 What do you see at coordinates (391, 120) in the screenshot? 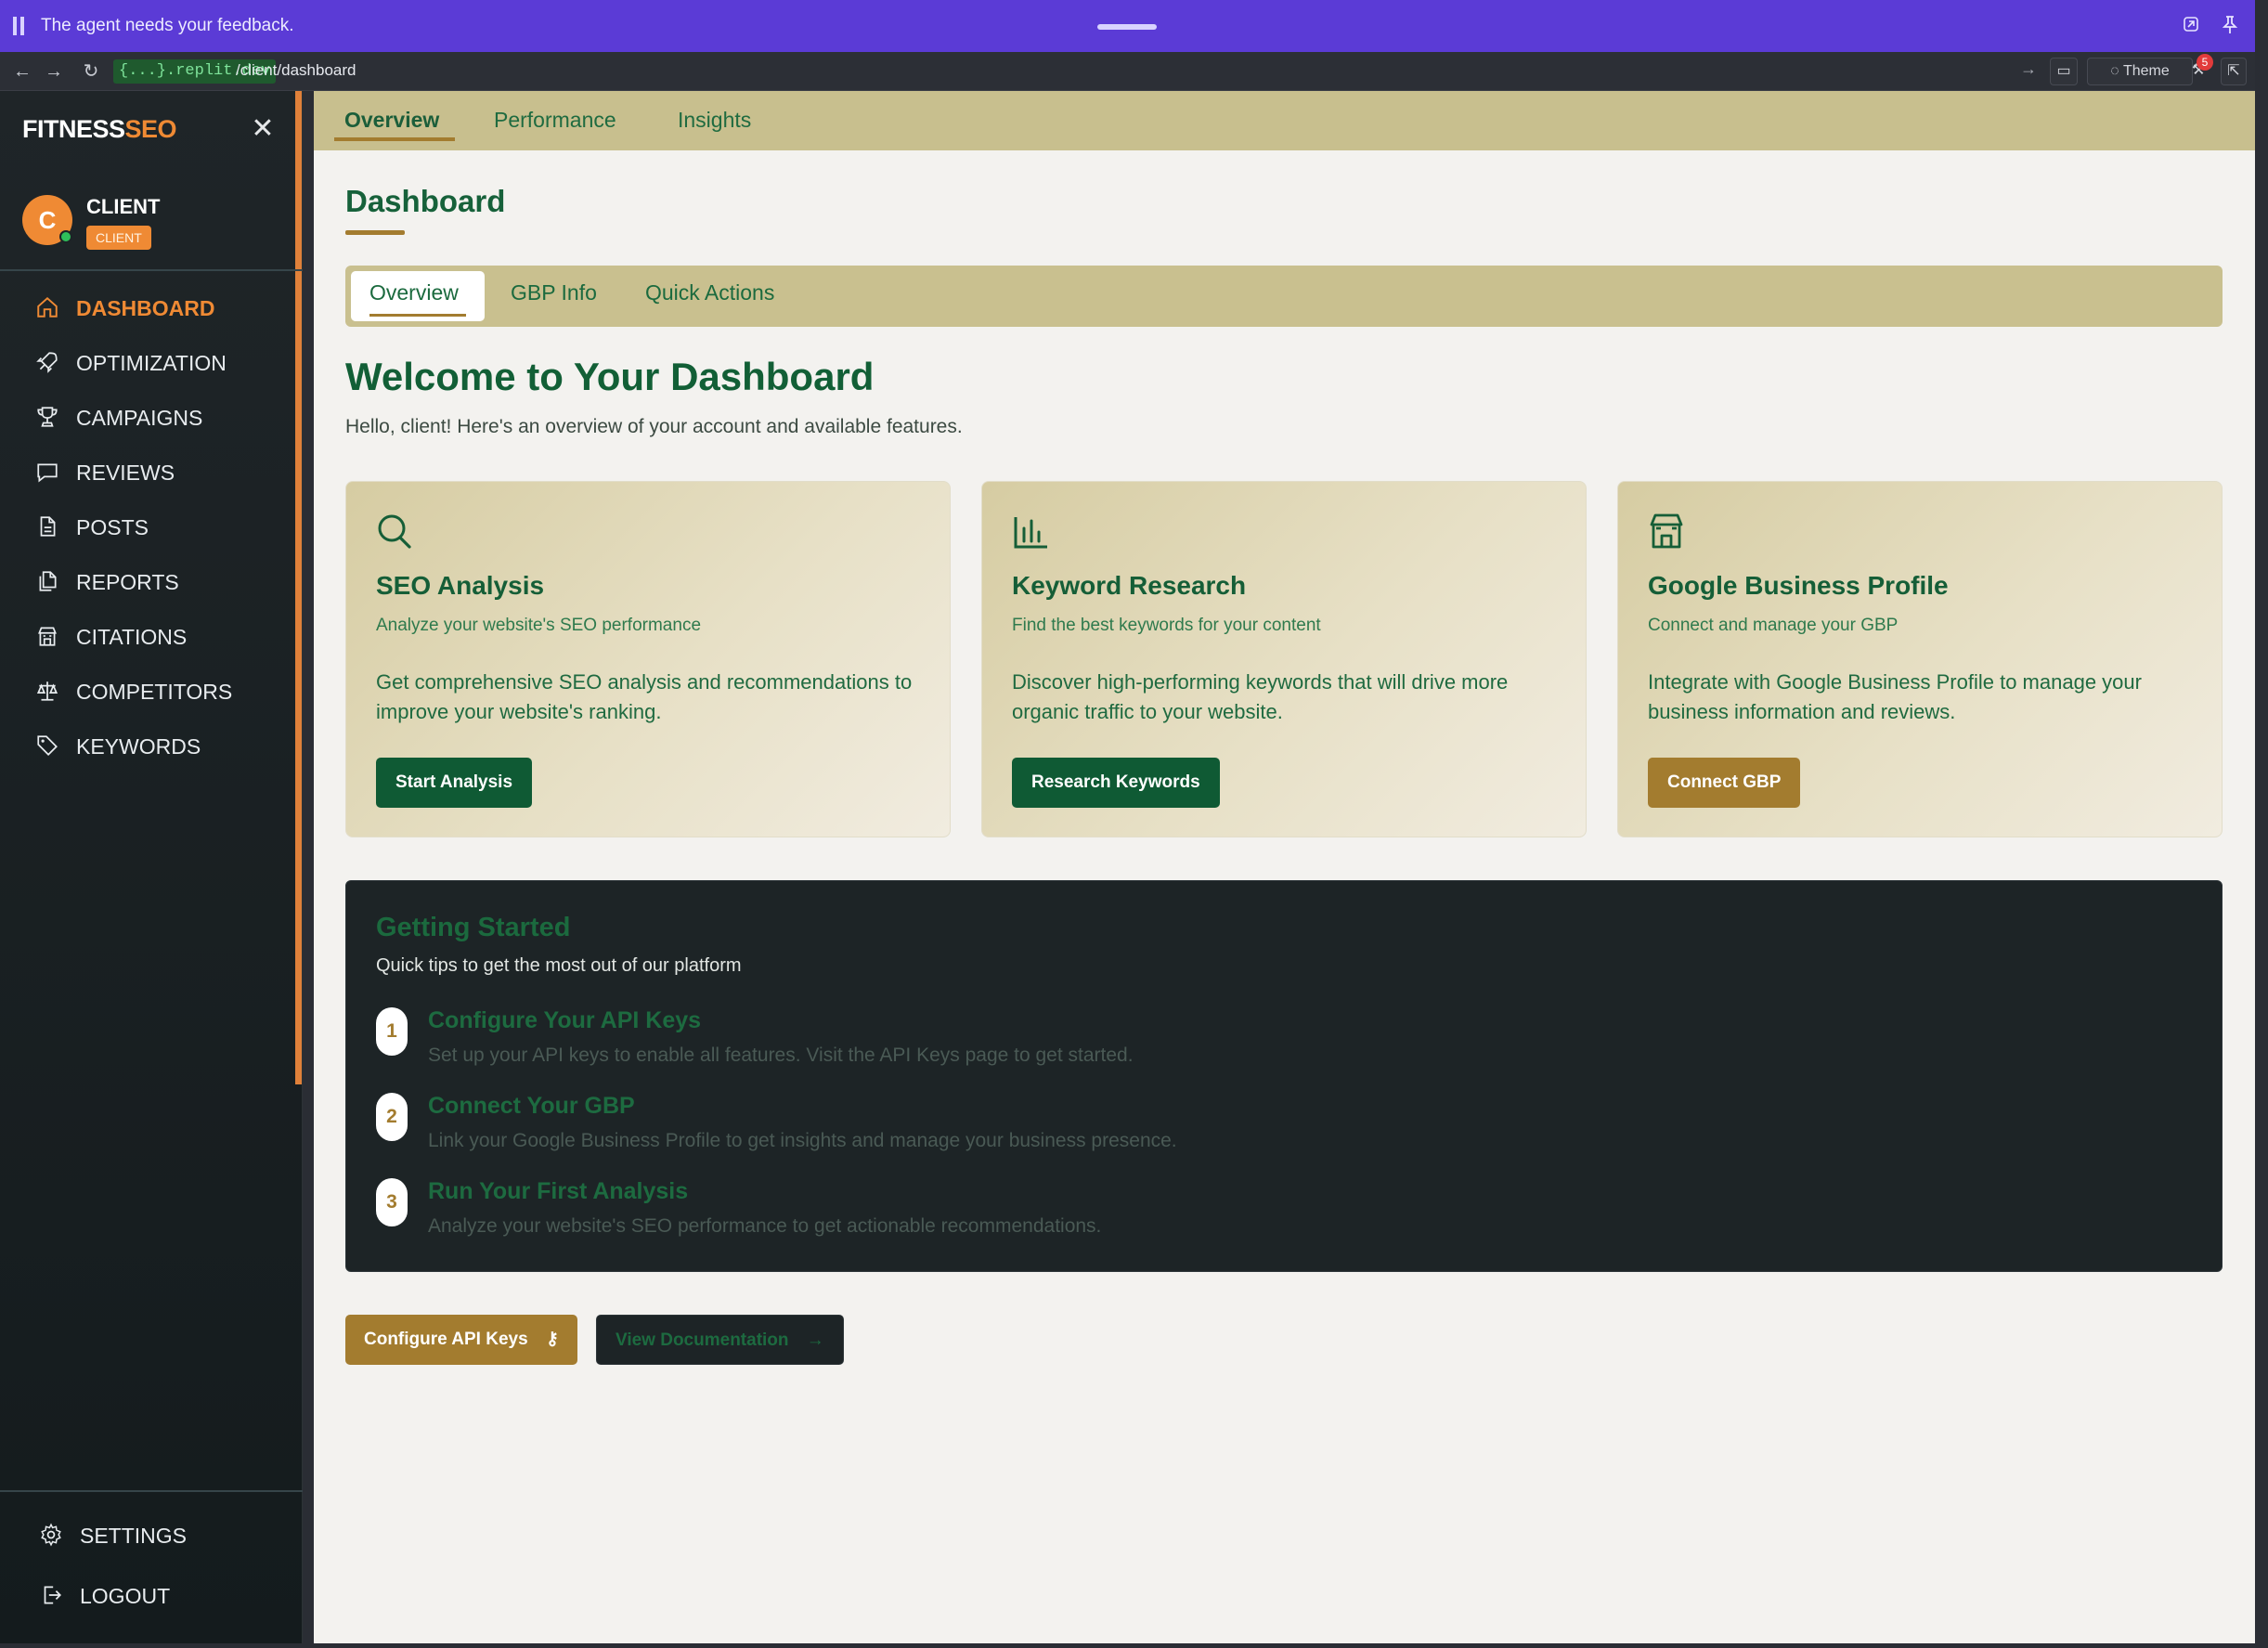
I see `tab-overview: Overview` at bounding box center [391, 120].